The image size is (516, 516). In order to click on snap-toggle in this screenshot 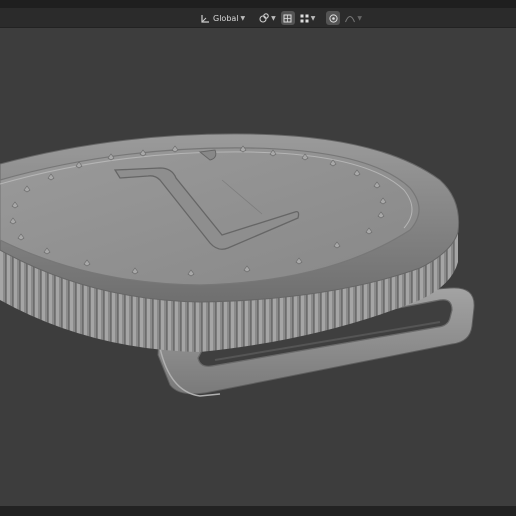, I will do `click(287, 18)`.